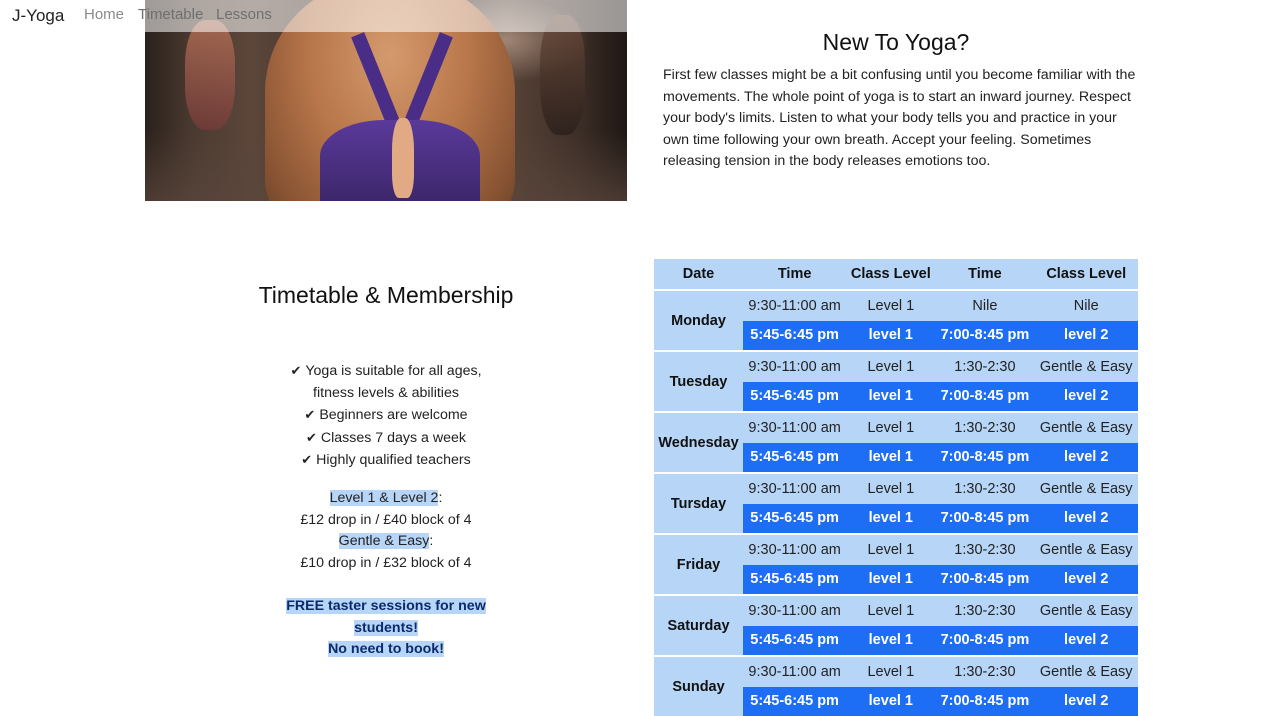 The width and height of the screenshot is (1285, 716). I want to click on nav-link-timetable: Timetable, so click(170, 14).